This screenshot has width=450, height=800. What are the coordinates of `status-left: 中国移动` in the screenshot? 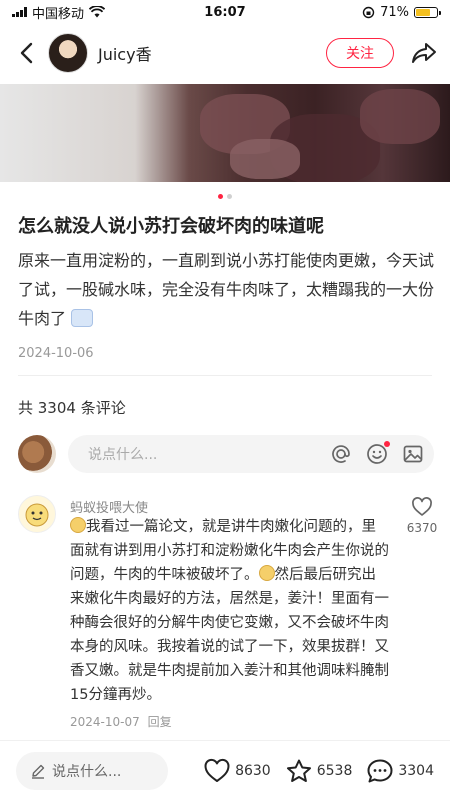 It's located at (59, 12).